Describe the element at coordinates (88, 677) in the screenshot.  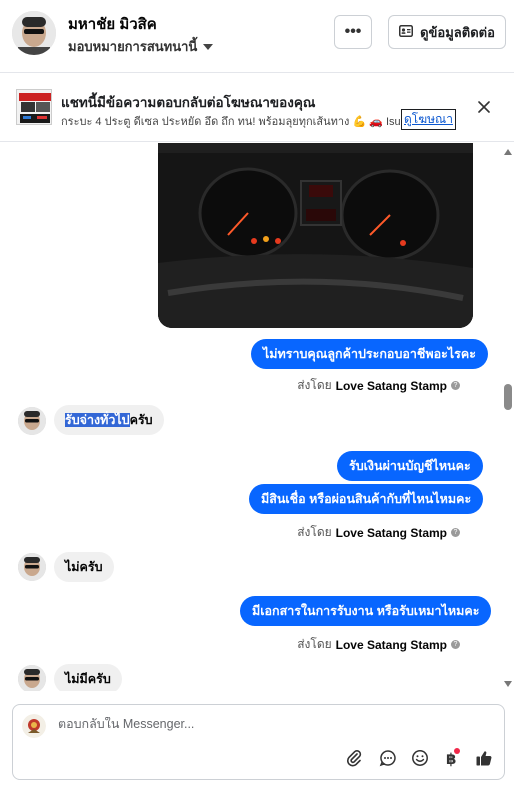
I see `incoming-message: ไม่มีครับ` at that location.